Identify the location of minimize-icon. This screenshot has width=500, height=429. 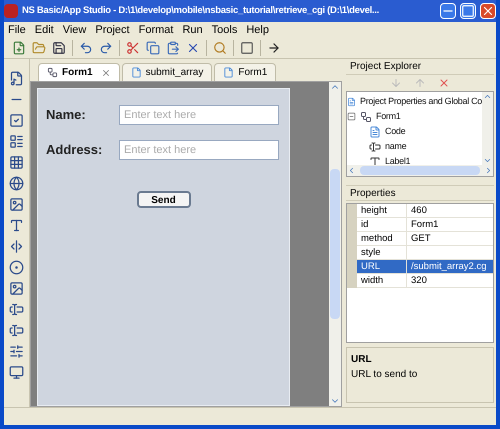
(448, 11).